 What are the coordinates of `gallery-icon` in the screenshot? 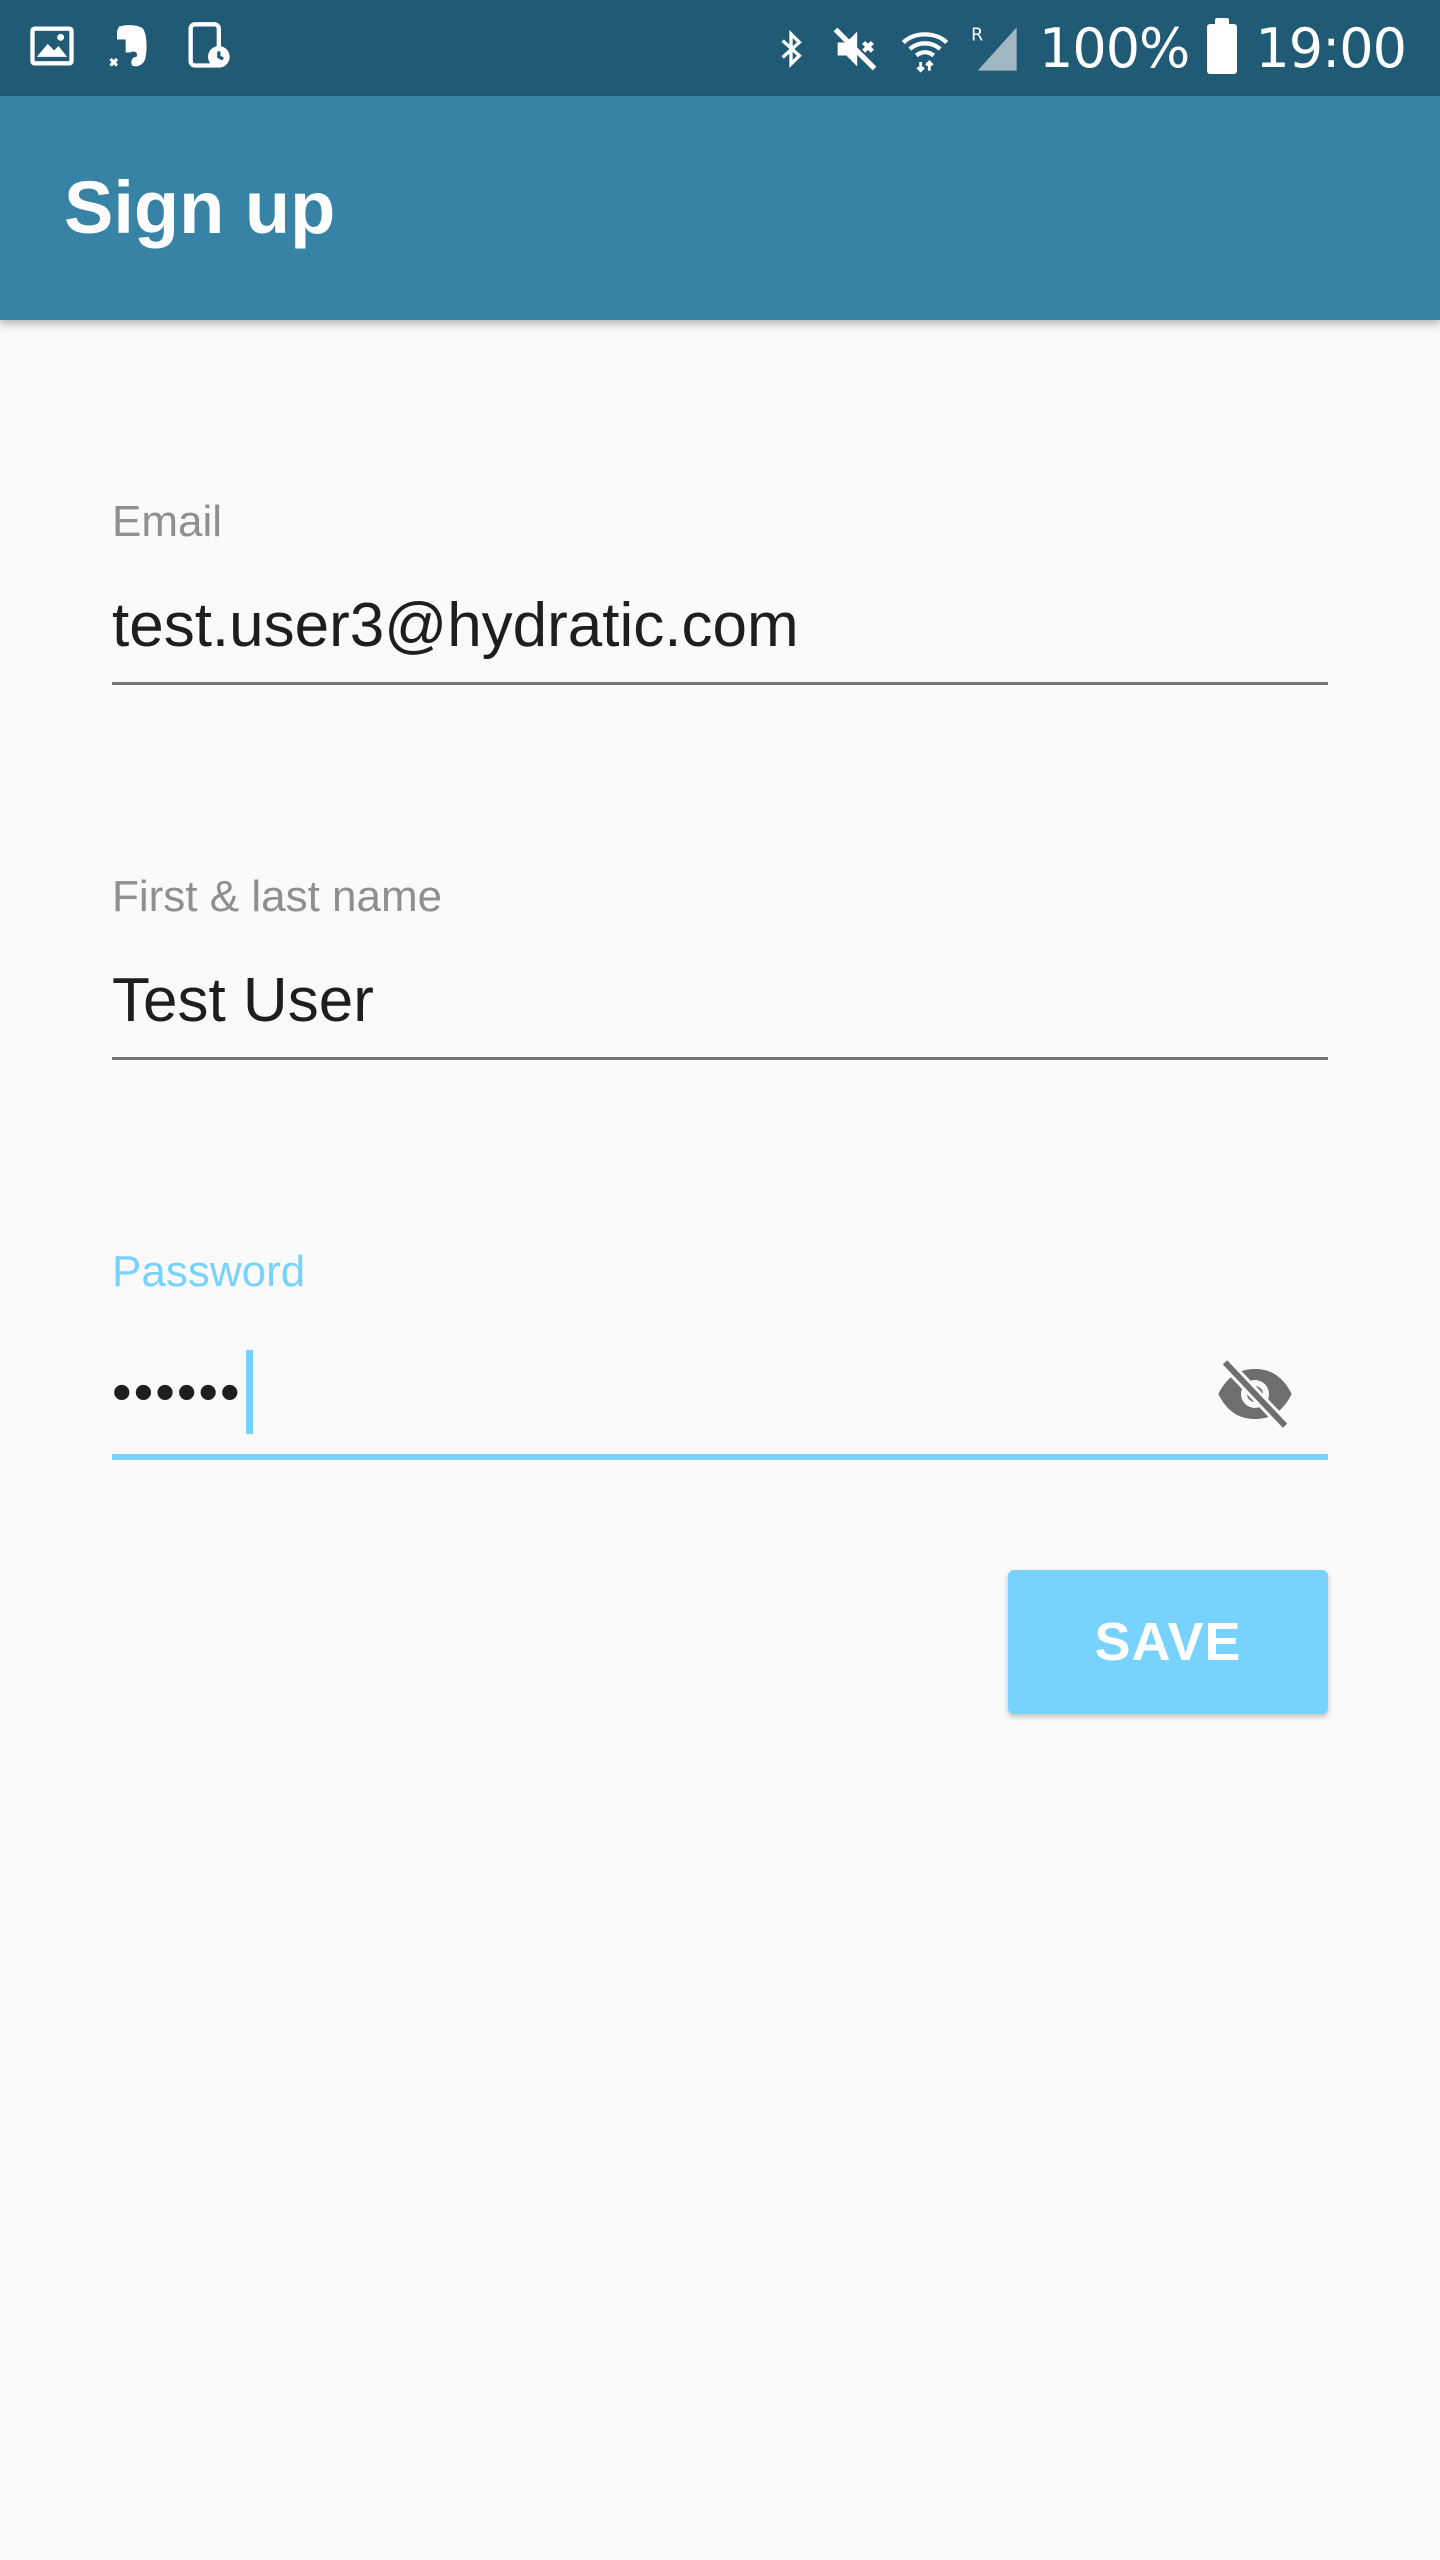 It's located at (52, 46).